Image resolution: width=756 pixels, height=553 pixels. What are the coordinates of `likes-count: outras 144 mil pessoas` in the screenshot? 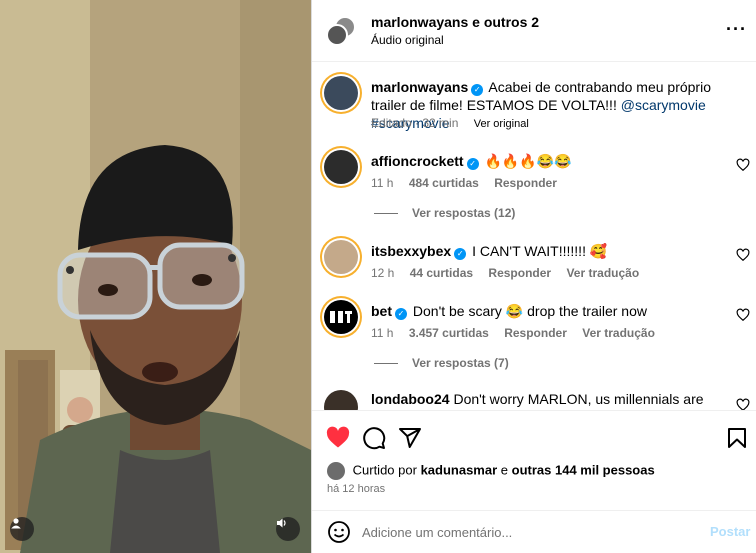 It's located at (583, 469).